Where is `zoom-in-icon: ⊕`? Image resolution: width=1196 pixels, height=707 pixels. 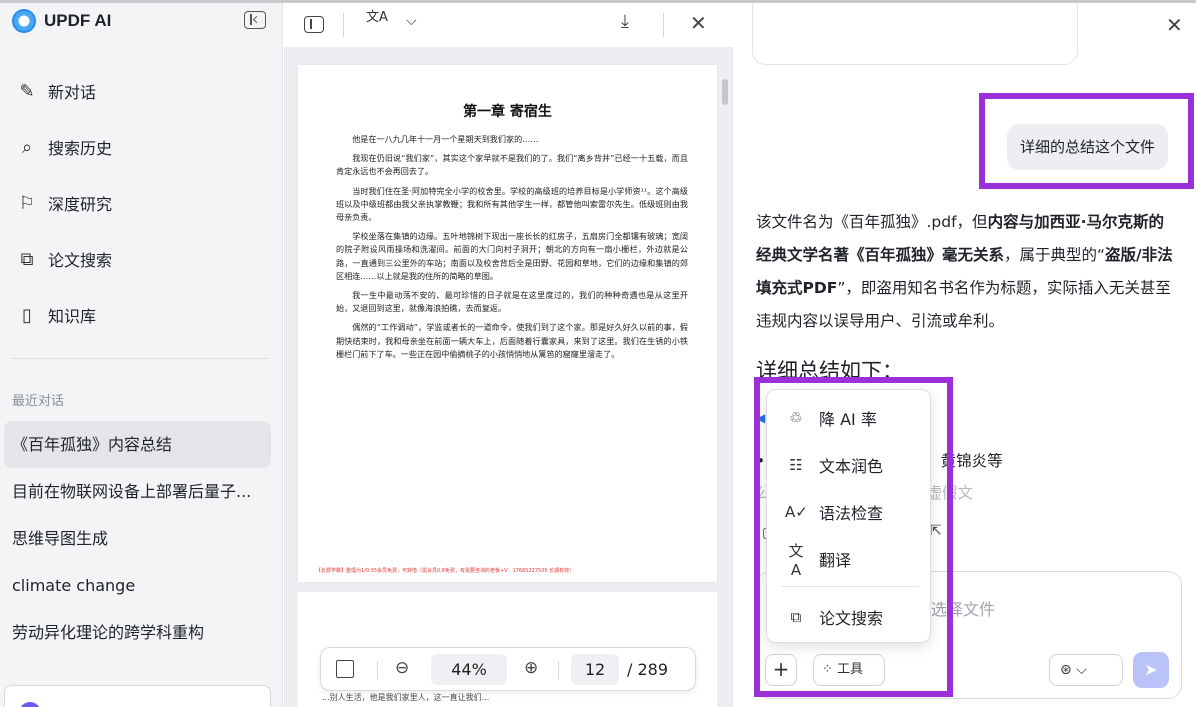 zoom-in-icon: ⊕ is located at coordinates (531, 668).